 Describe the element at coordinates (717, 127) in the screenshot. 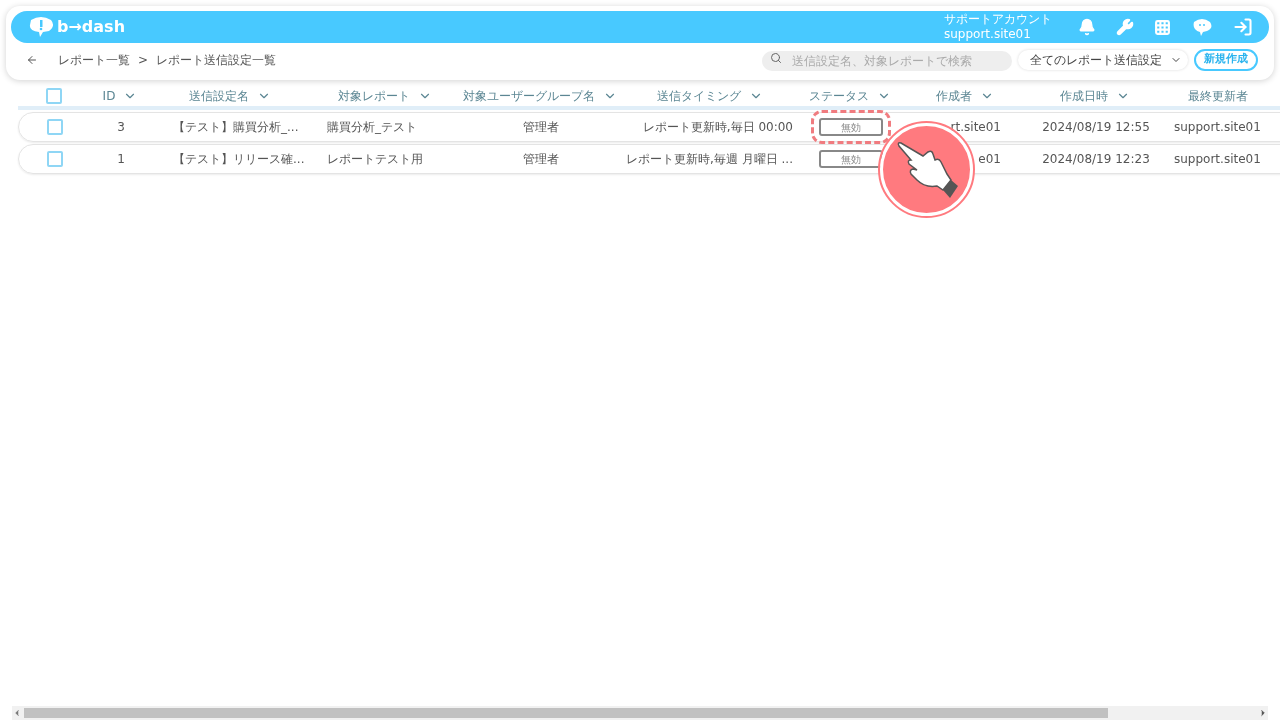

I see `table-cell-text: レポート更新時,毎日 00:00` at that location.